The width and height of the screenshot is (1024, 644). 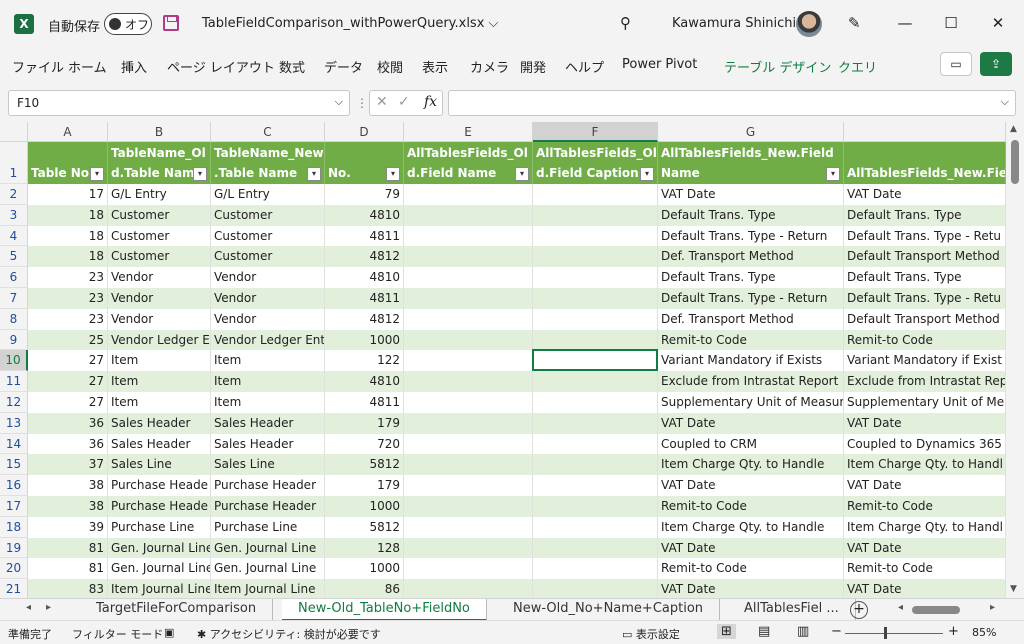 I want to click on accessibility-status: ✱ アクセシビリティ: 検討が必要です, so click(x=289, y=634).